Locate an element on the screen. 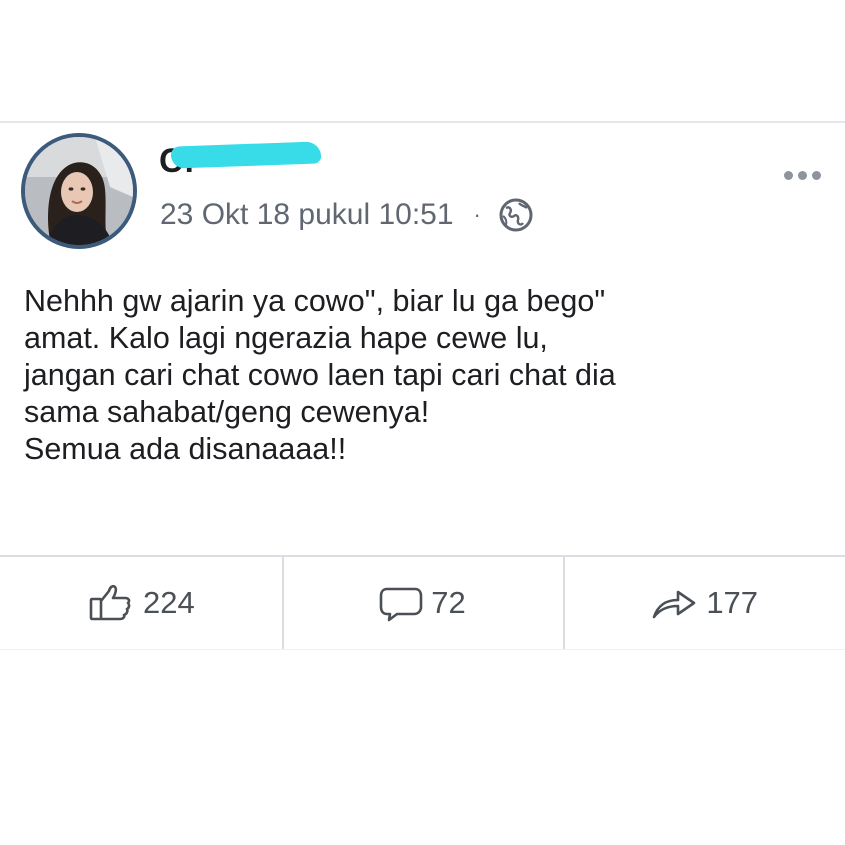 This screenshot has width=845, height=845. like-button: 224 is located at coordinates (141, 603).